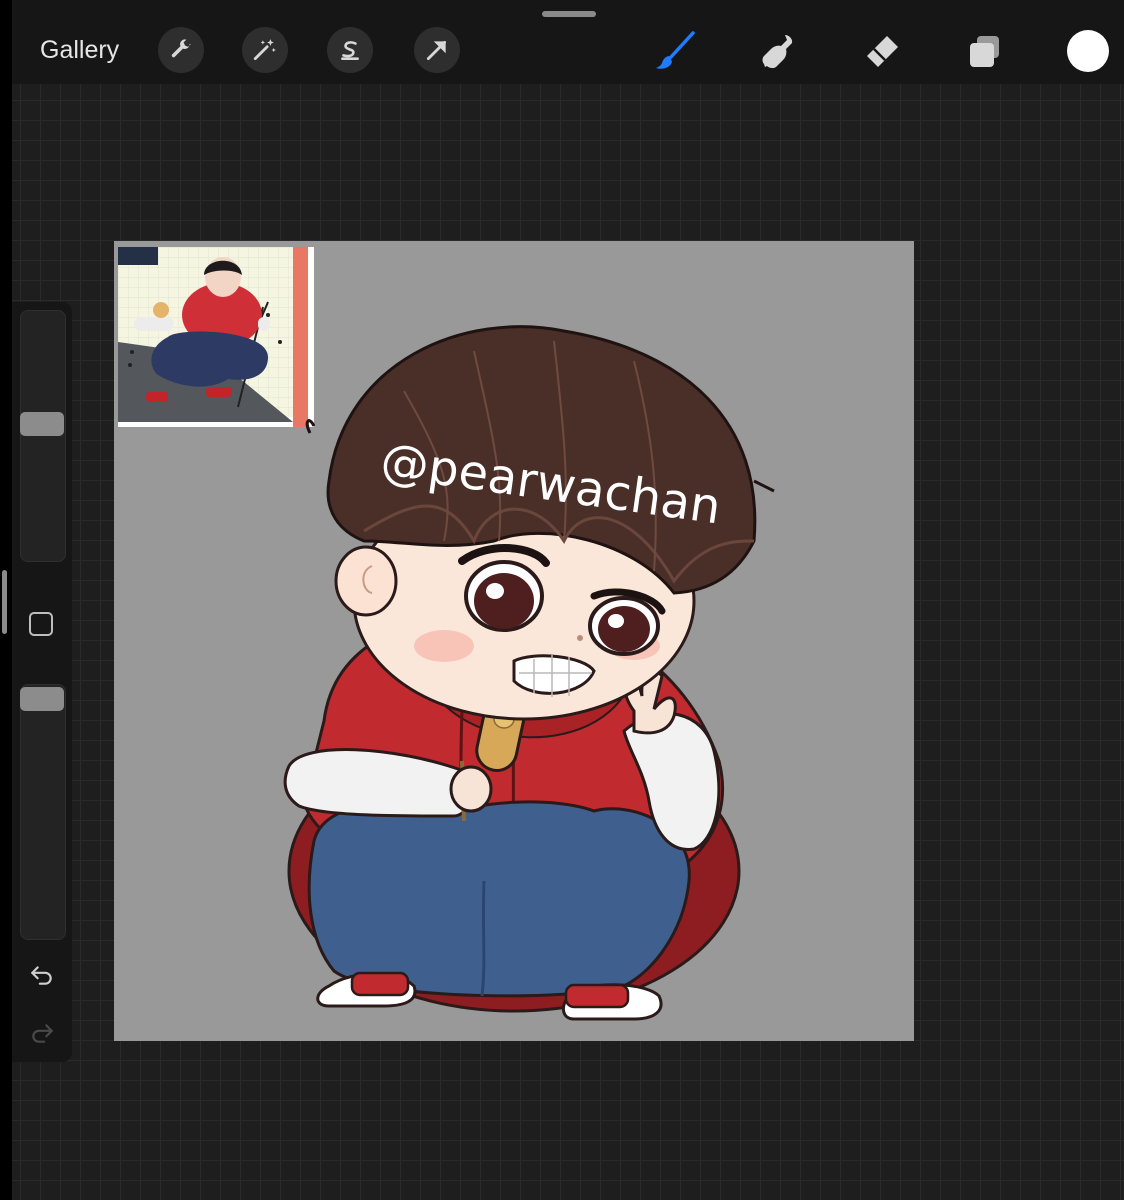 Image resolution: width=1124 pixels, height=1200 pixels. I want to click on eraser-button, so click(881, 51).